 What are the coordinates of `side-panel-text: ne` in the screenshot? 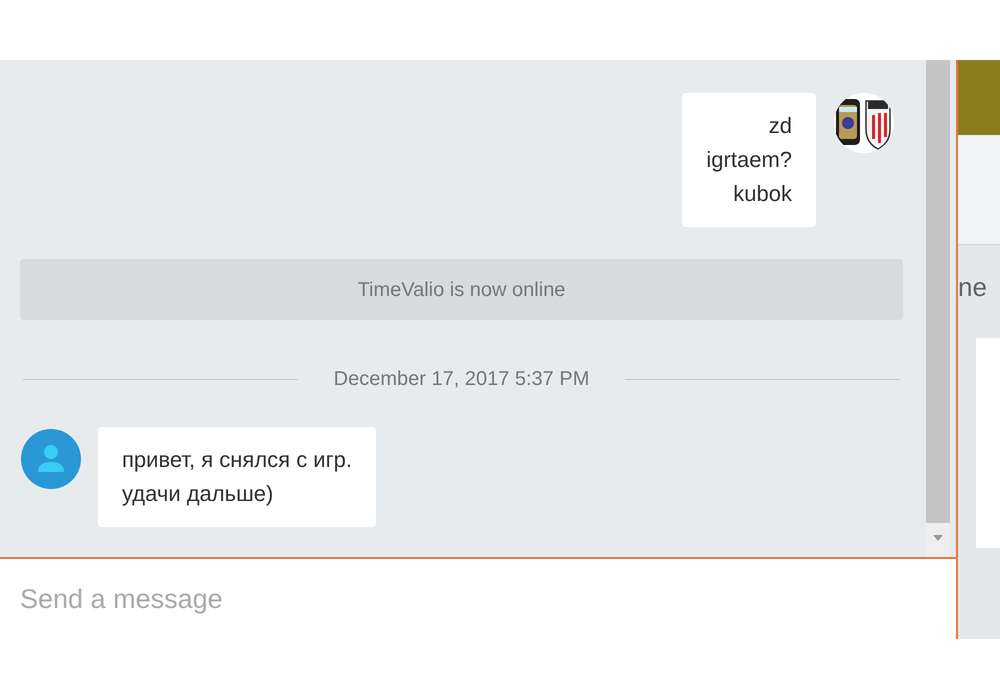 It's located at (972, 287).